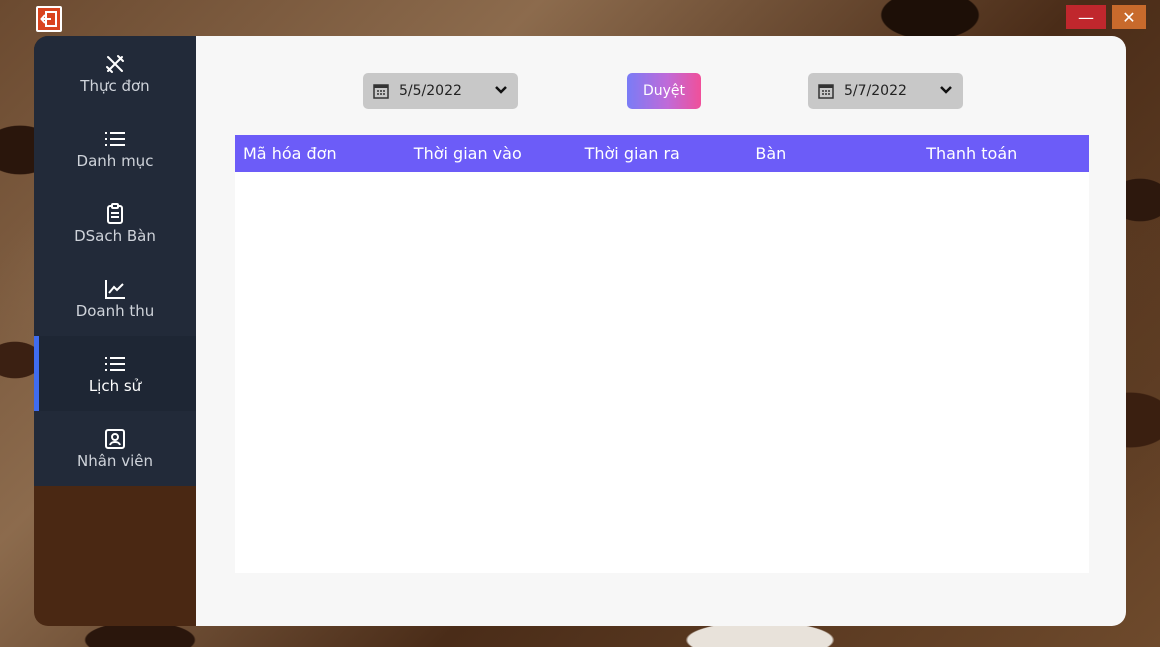 The image size is (1160, 647). I want to click on sidebar-item-danh-muc: Danh mục, so click(115, 148).